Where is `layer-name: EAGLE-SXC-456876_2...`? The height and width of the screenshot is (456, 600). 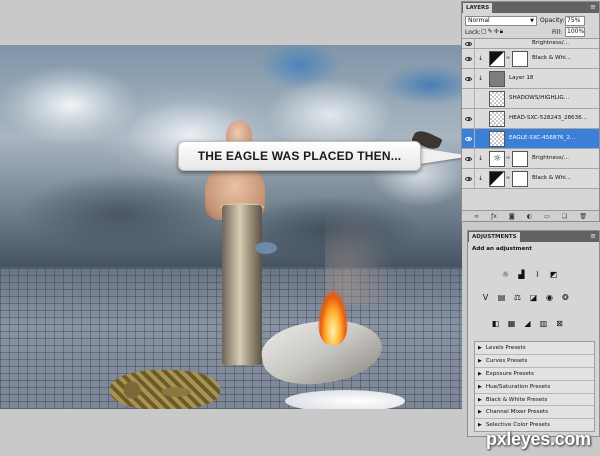
layer-name: EAGLE-SXC-456876_2... is located at coordinates (542, 138).